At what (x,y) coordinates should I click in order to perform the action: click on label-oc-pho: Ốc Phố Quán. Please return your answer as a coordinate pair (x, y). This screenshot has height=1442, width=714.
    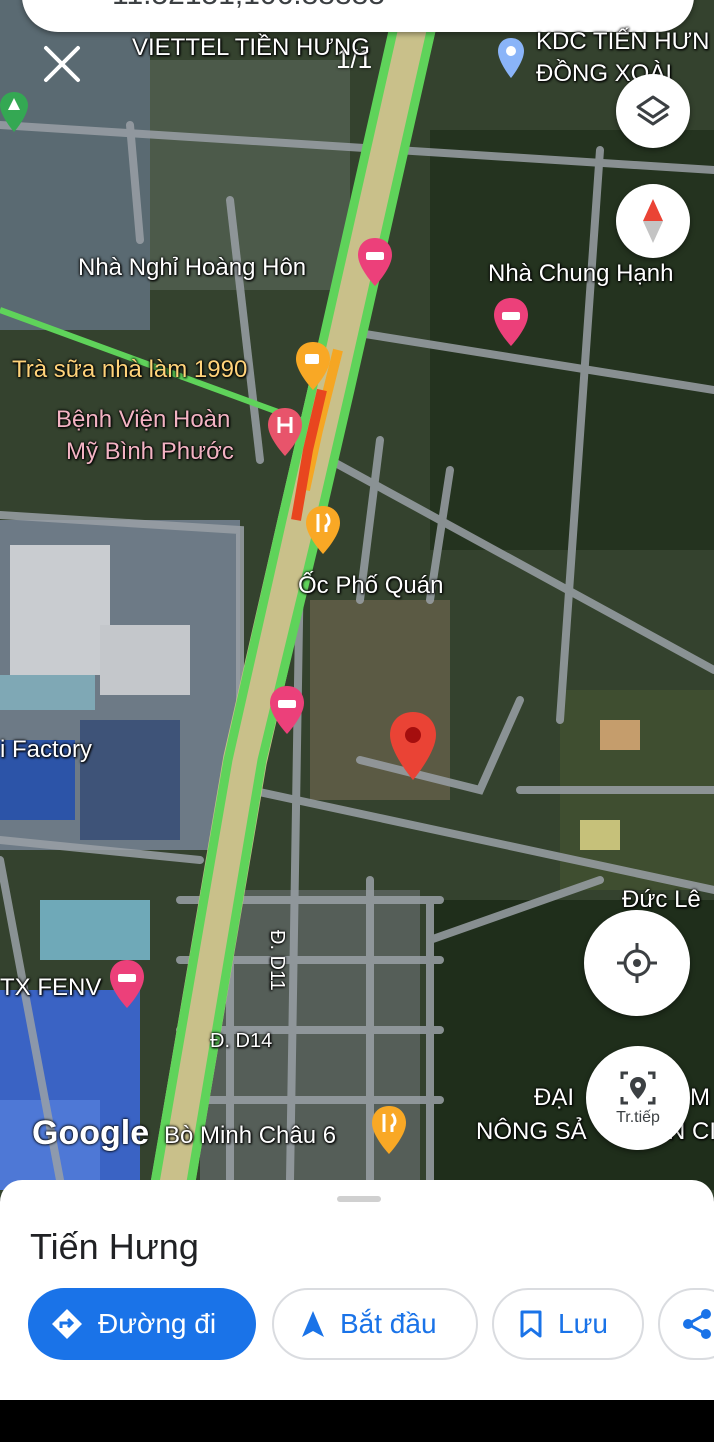
    Looking at the image, I should click on (370, 586).